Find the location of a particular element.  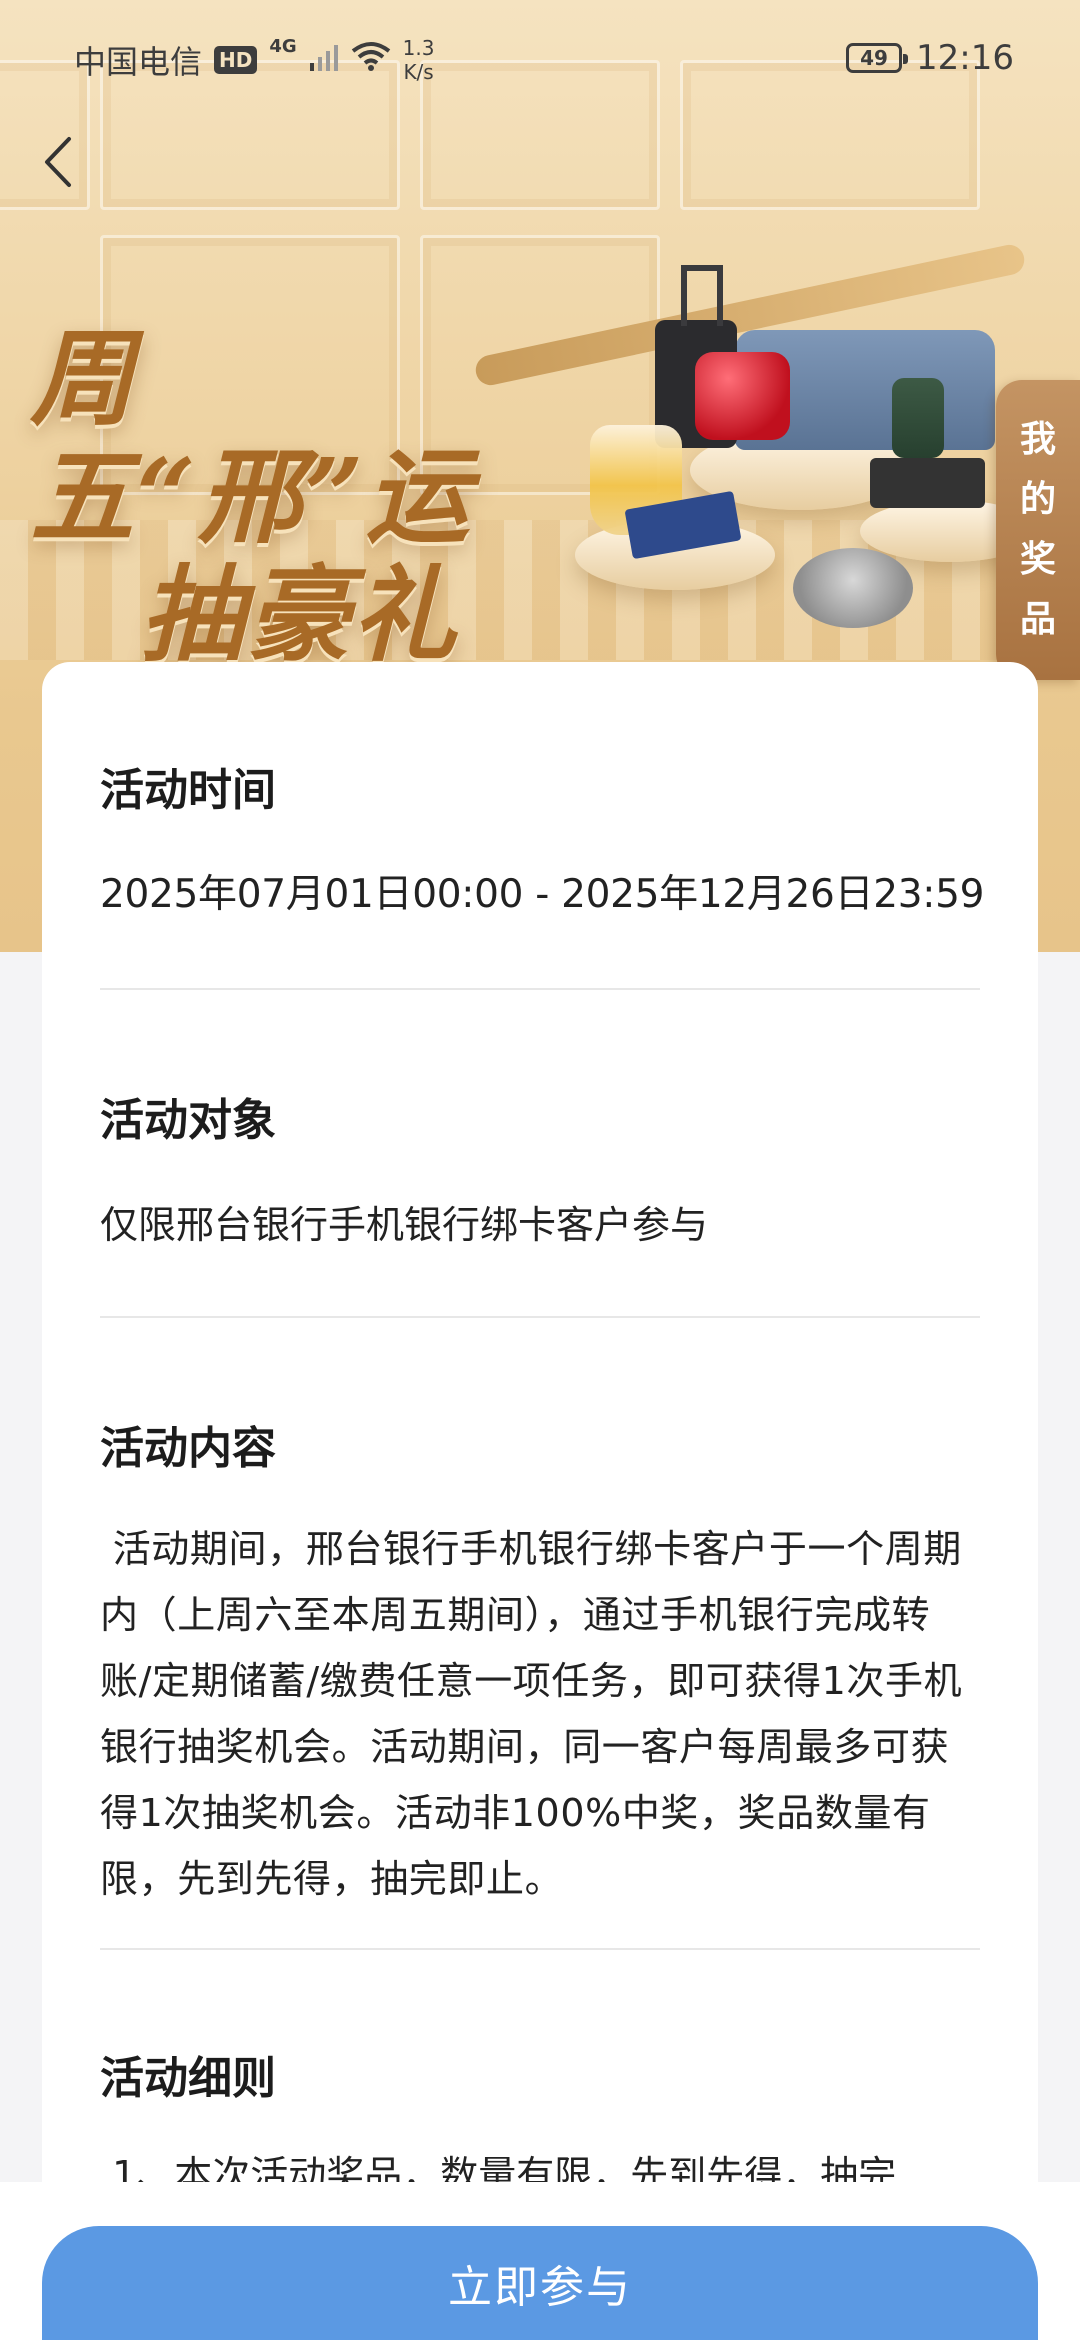

back-button is located at coordinates (58, 162).